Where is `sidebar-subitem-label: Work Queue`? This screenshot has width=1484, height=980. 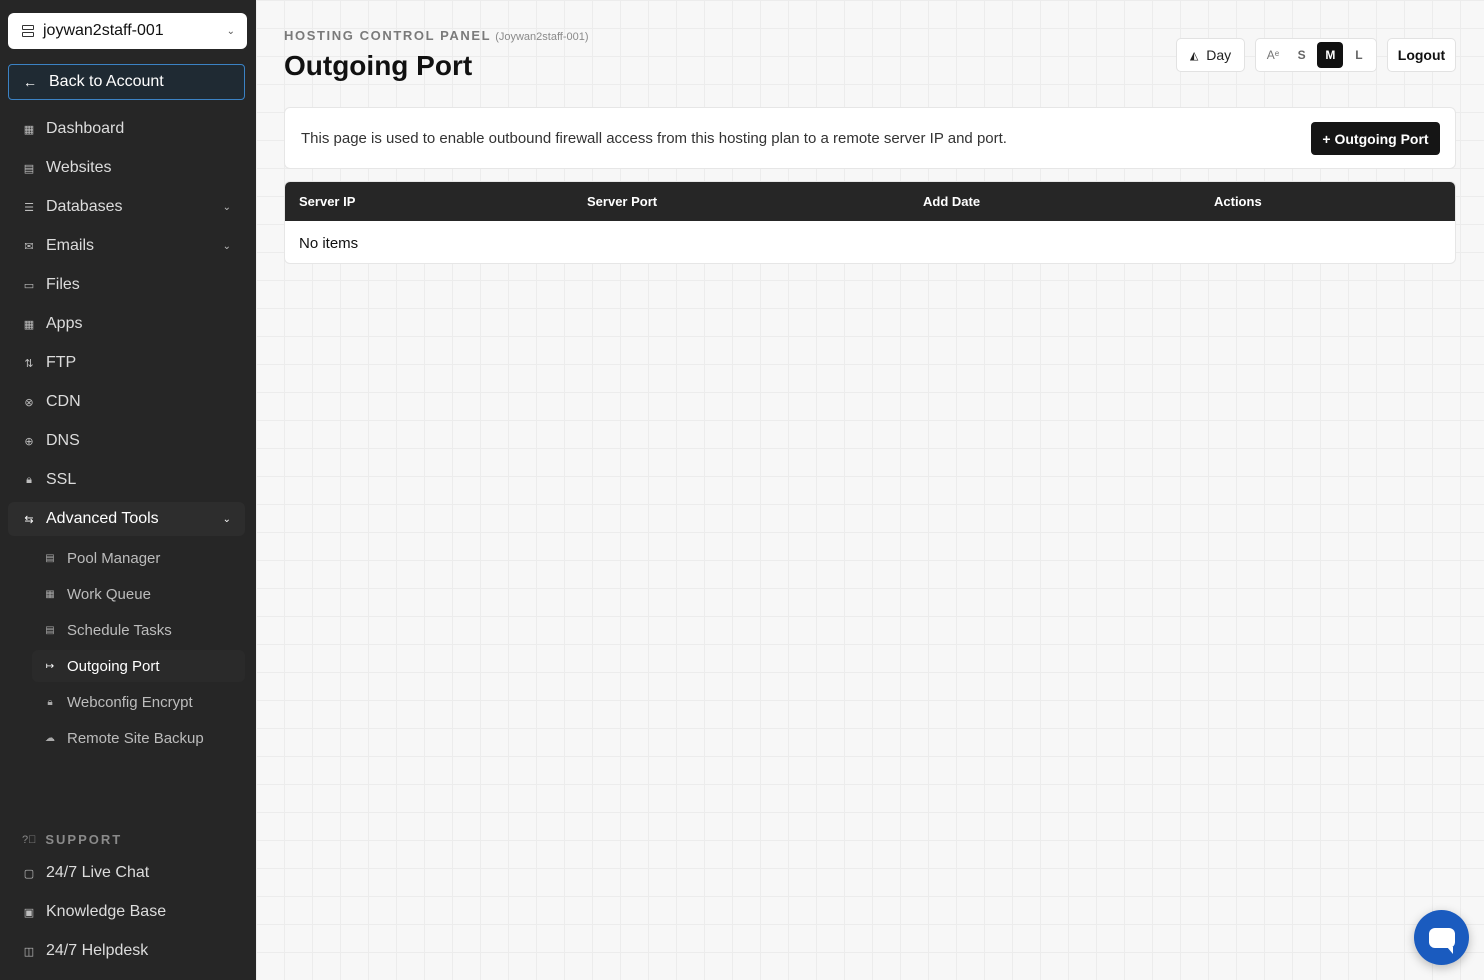 sidebar-subitem-label: Work Queue is located at coordinates (109, 594).